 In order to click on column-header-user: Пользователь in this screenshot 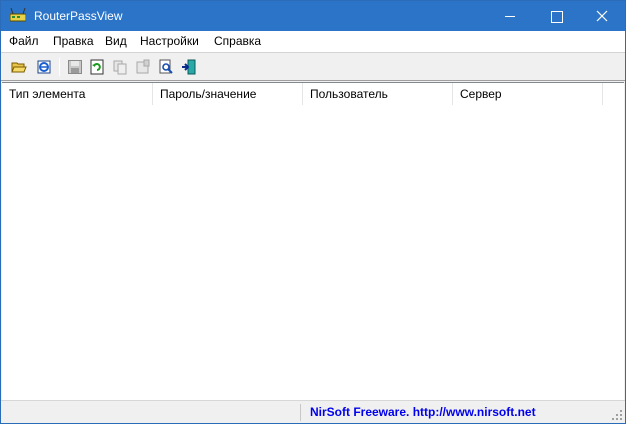, I will do `click(378, 94)`.